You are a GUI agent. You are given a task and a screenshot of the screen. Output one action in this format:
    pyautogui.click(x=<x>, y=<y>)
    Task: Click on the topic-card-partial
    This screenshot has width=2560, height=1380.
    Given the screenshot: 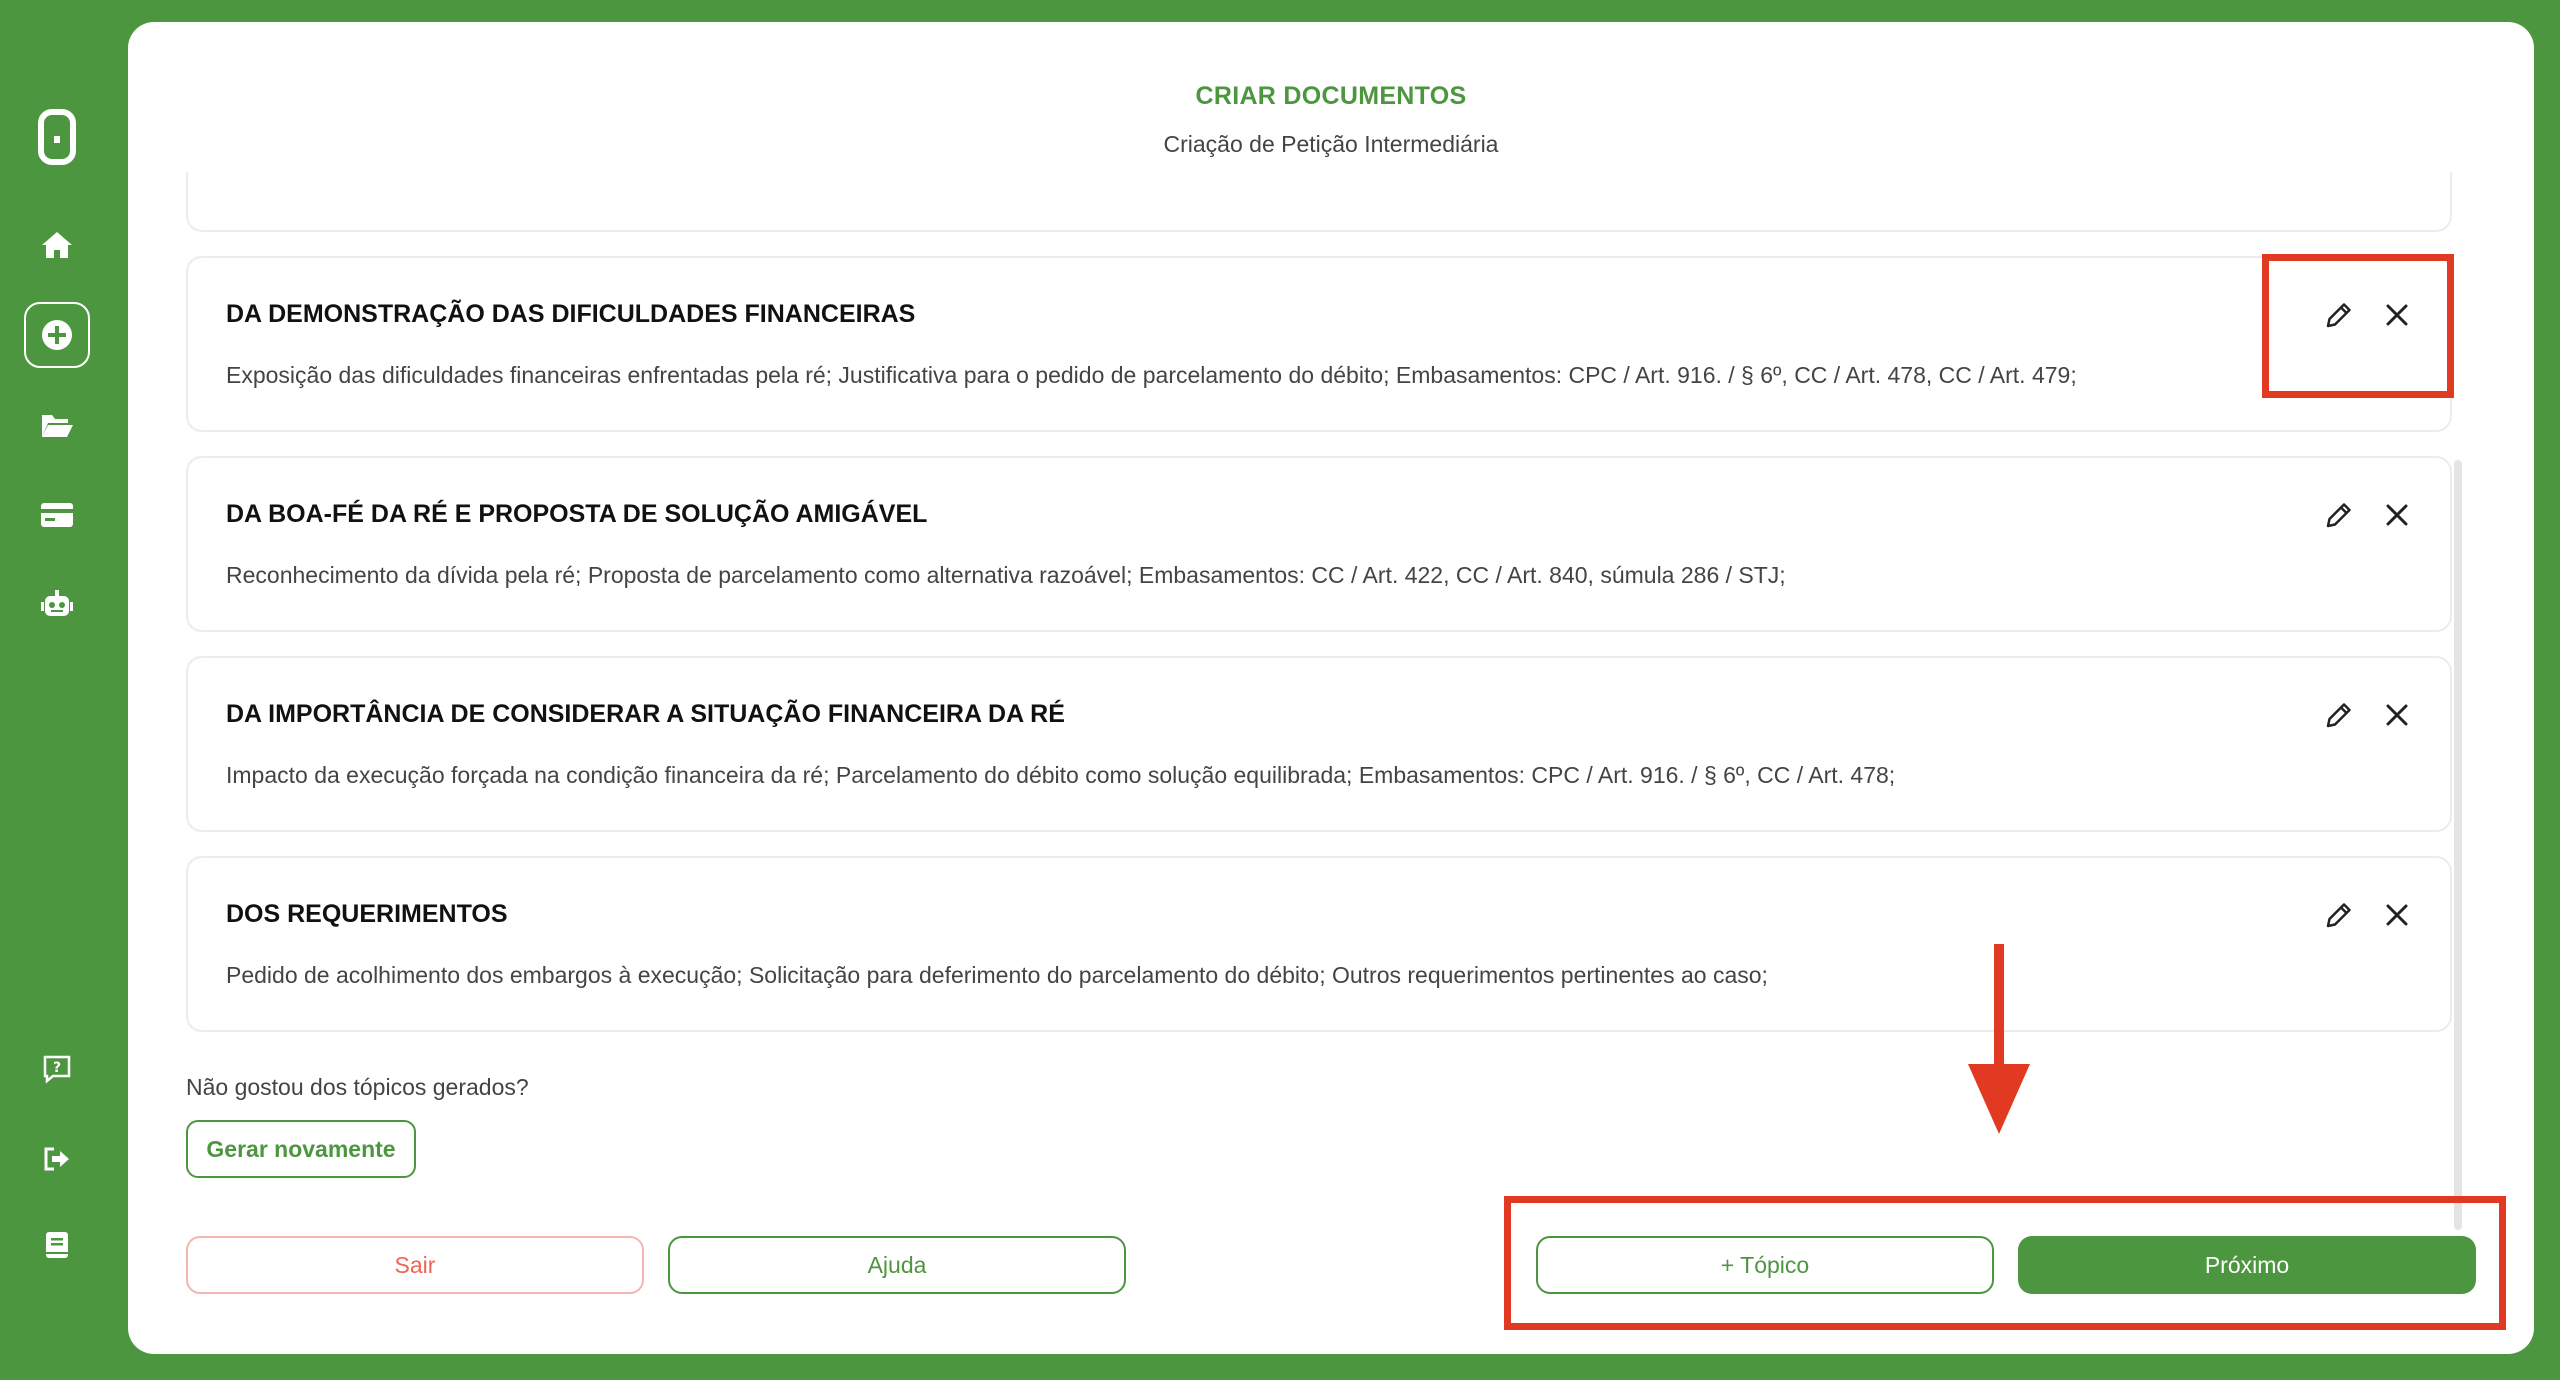 What is the action you would take?
    pyautogui.click(x=1319, y=202)
    